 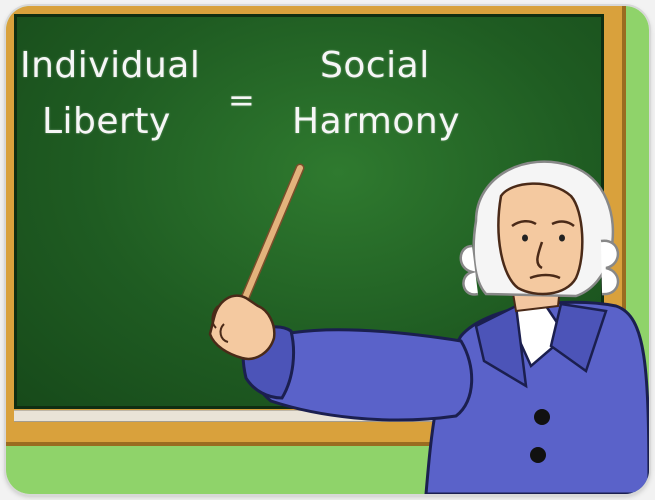 I want to click on face, so click(x=540, y=239).